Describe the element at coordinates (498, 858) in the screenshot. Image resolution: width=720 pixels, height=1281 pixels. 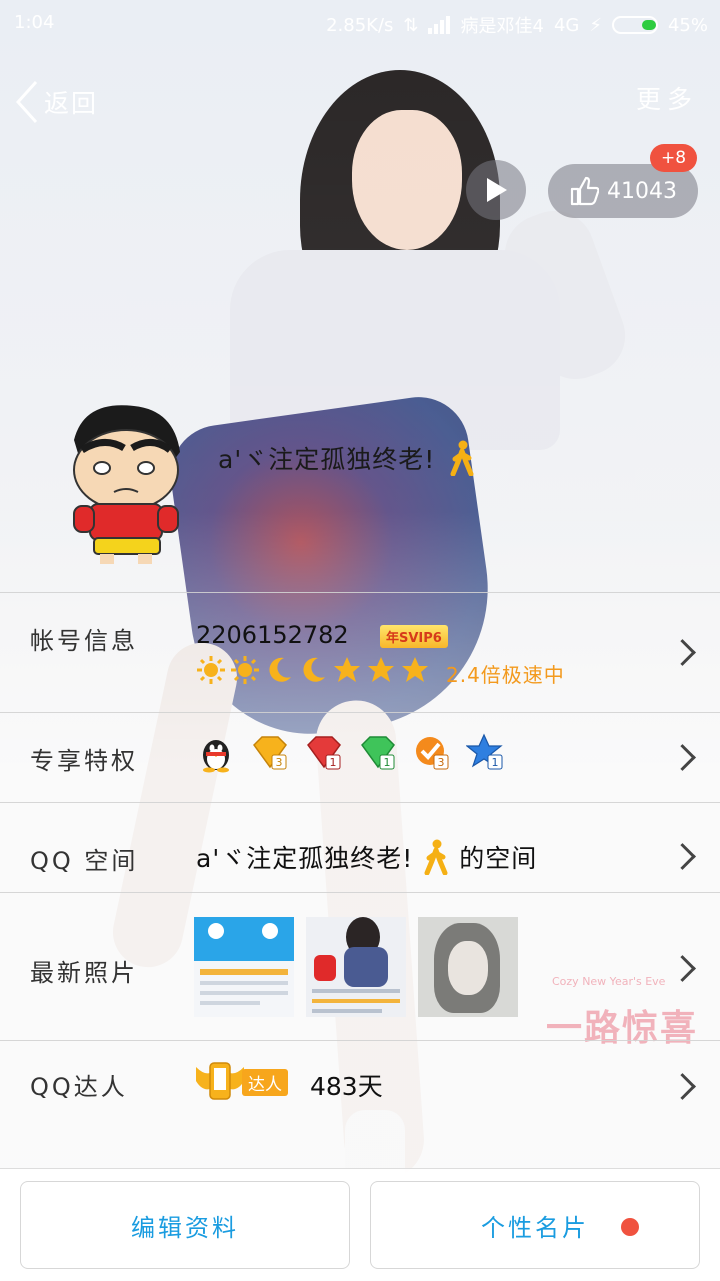
I see `qzone-suffix: 的空间` at that location.